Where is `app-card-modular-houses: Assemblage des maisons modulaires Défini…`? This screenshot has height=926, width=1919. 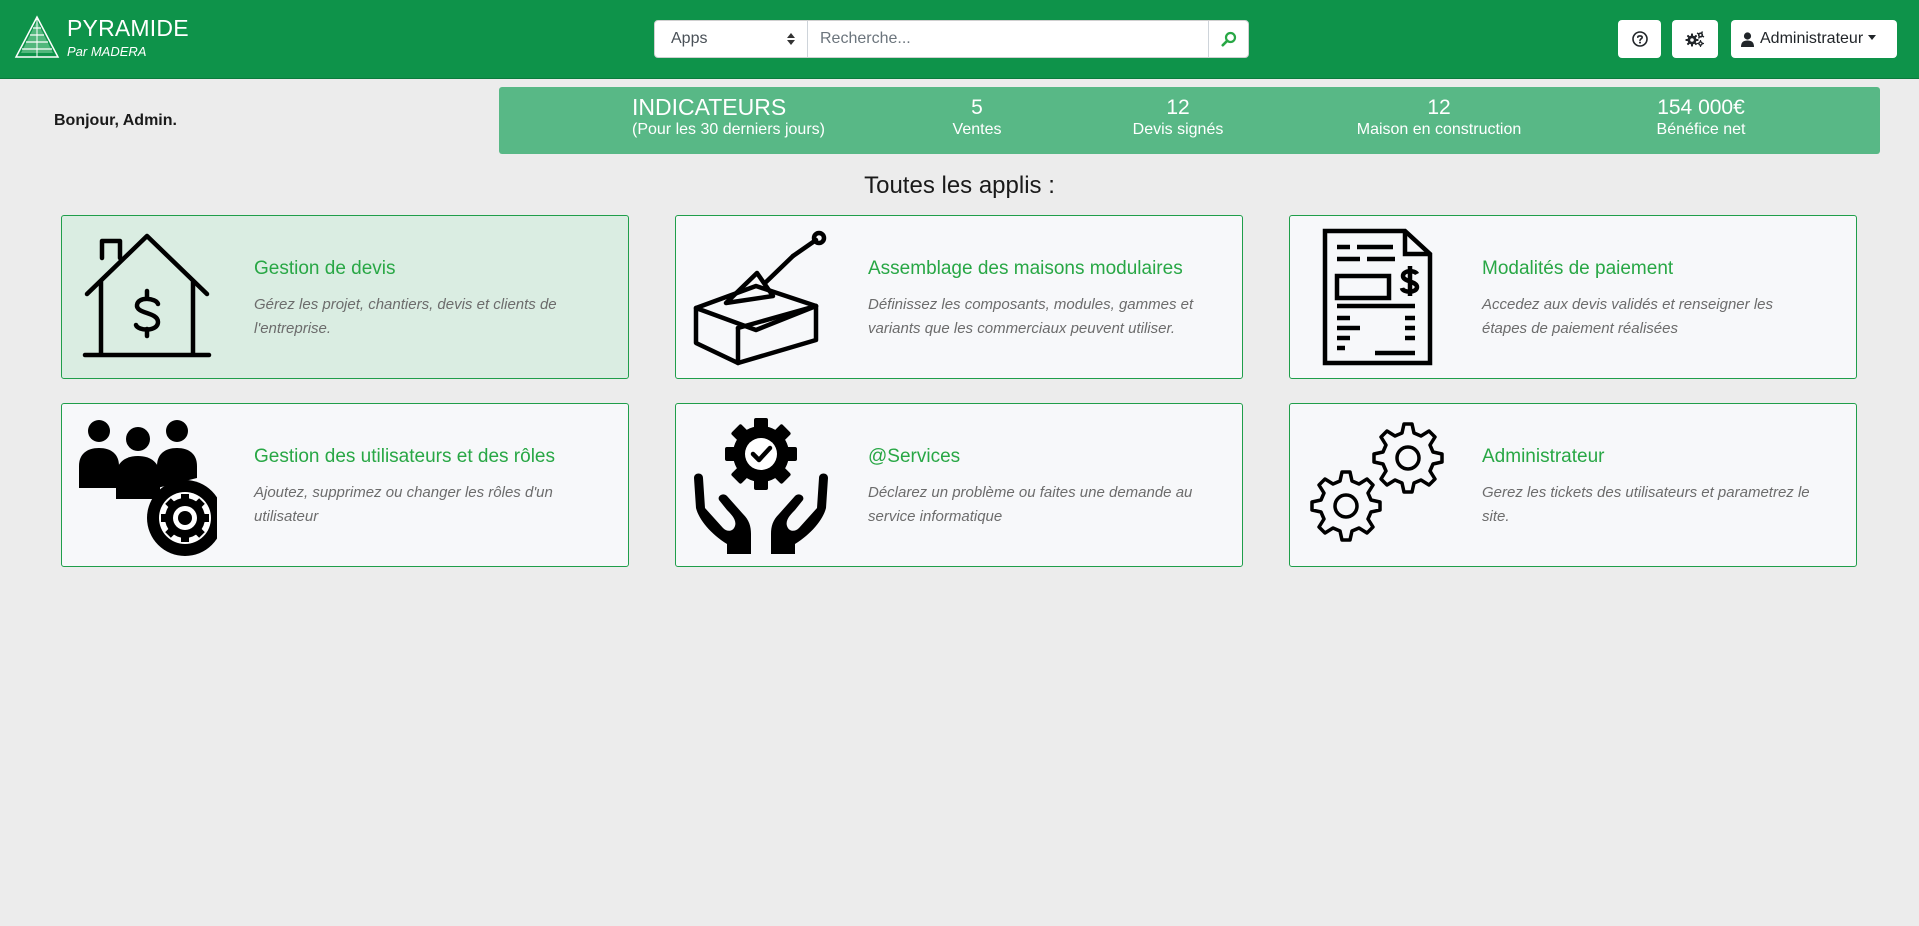
app-card-modular-houses: Assemblage des maisons modulaires Défini… is located at coordinates (959, 297).